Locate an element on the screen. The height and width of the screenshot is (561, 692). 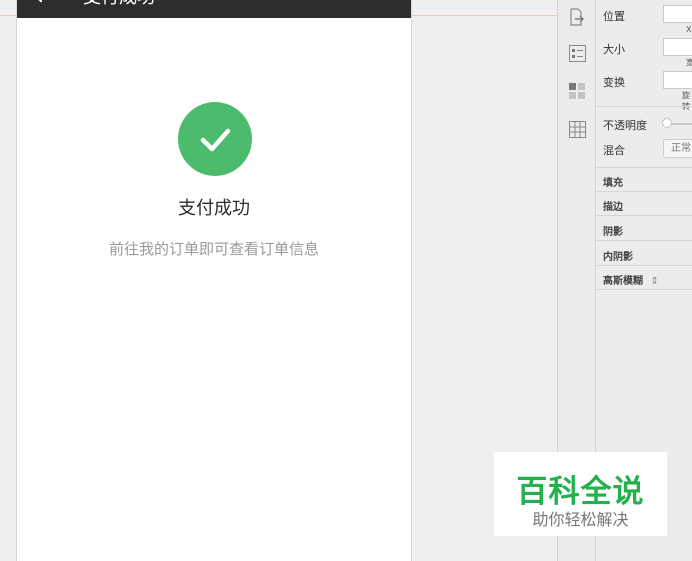
opacity-slider-handle is located at coordinates (667, 123).